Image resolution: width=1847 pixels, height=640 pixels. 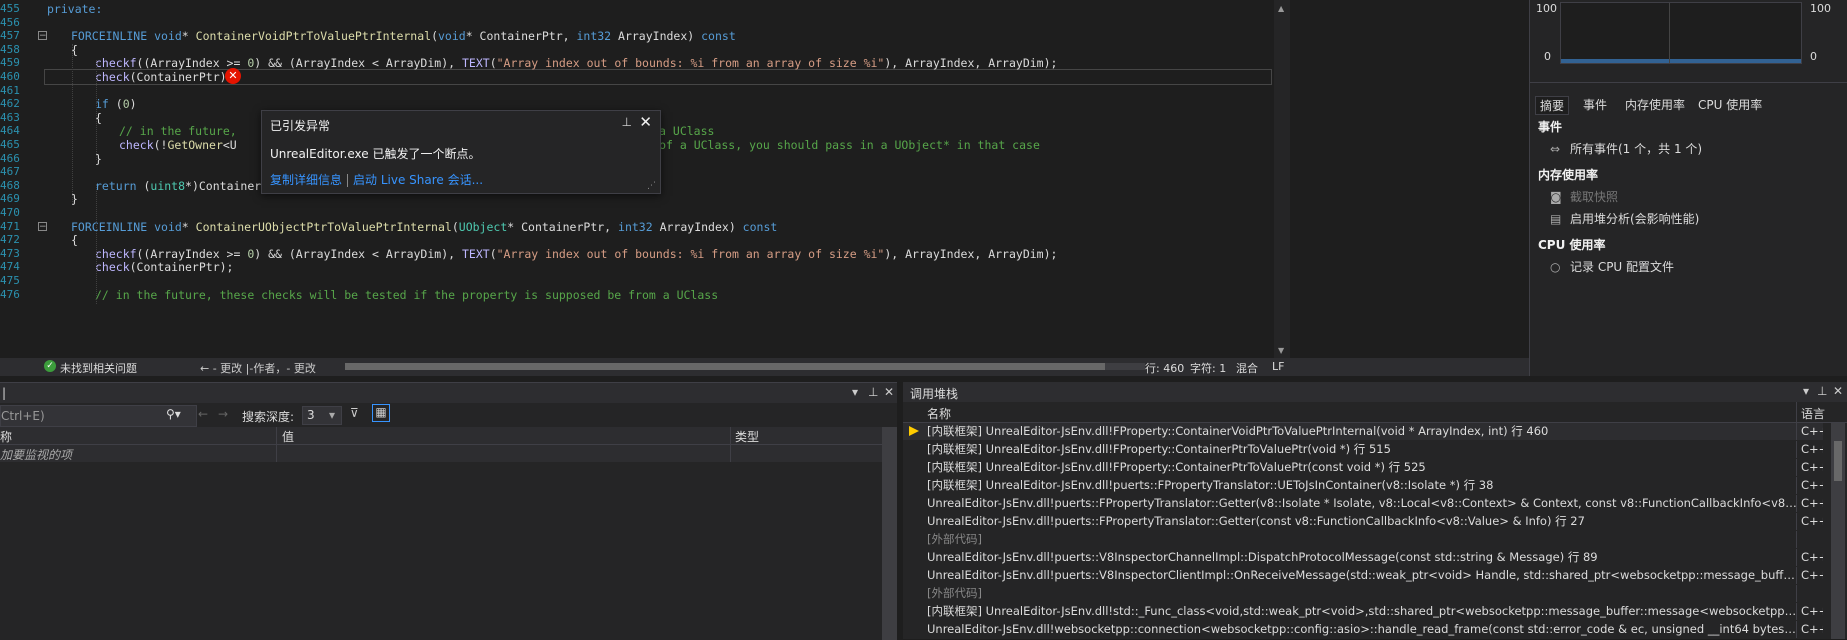 What do you see at coordinates (1595, 104) in the screenshot?
I see `tab-events: 事件` at bounding box center [1595, 104].